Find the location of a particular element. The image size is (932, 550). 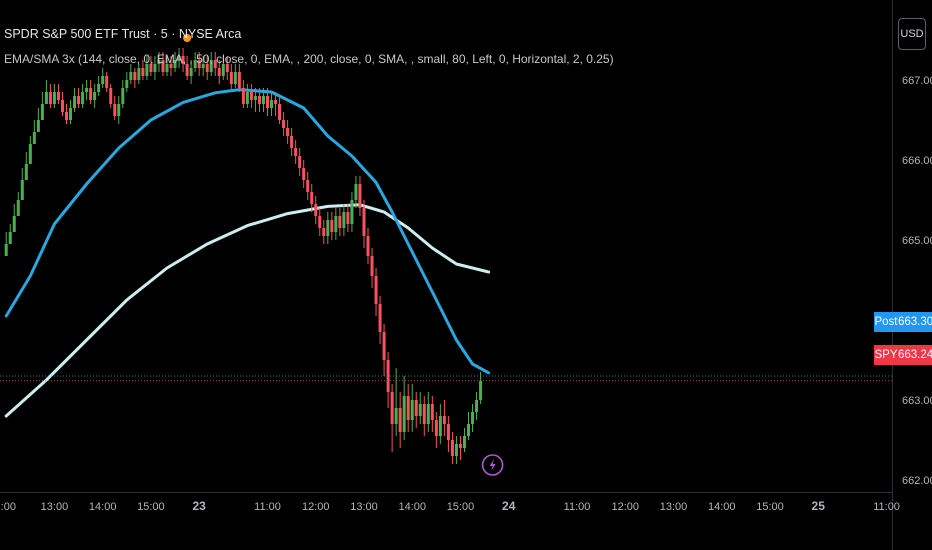

post-price-tag: Post 663.30 is located at coordinates (903, 322).